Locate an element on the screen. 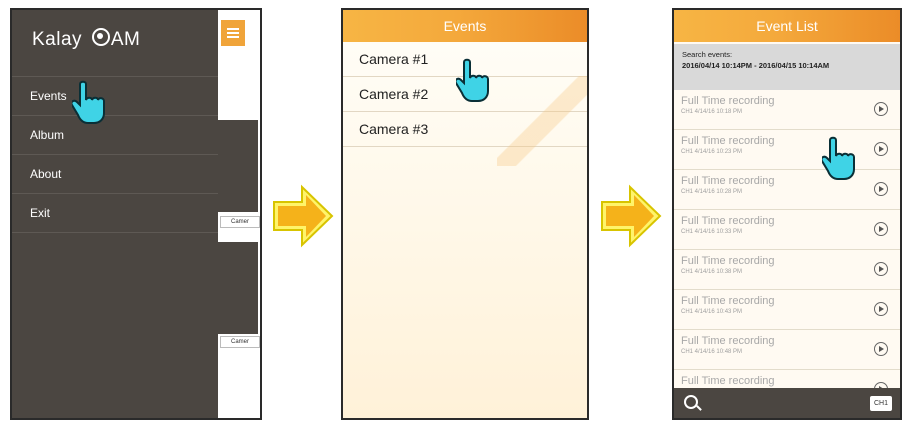 Image resolution: width=910 pixels, height=424 pixels. list-item: Full Time recording CH1 4/14/16 10:48 PM is located at coordinates (787, 350).